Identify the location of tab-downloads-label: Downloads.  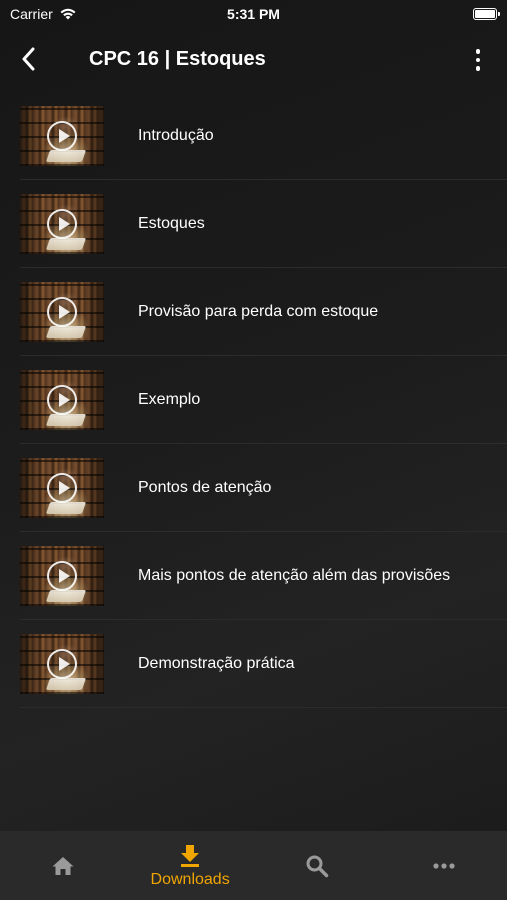
(190, 879).